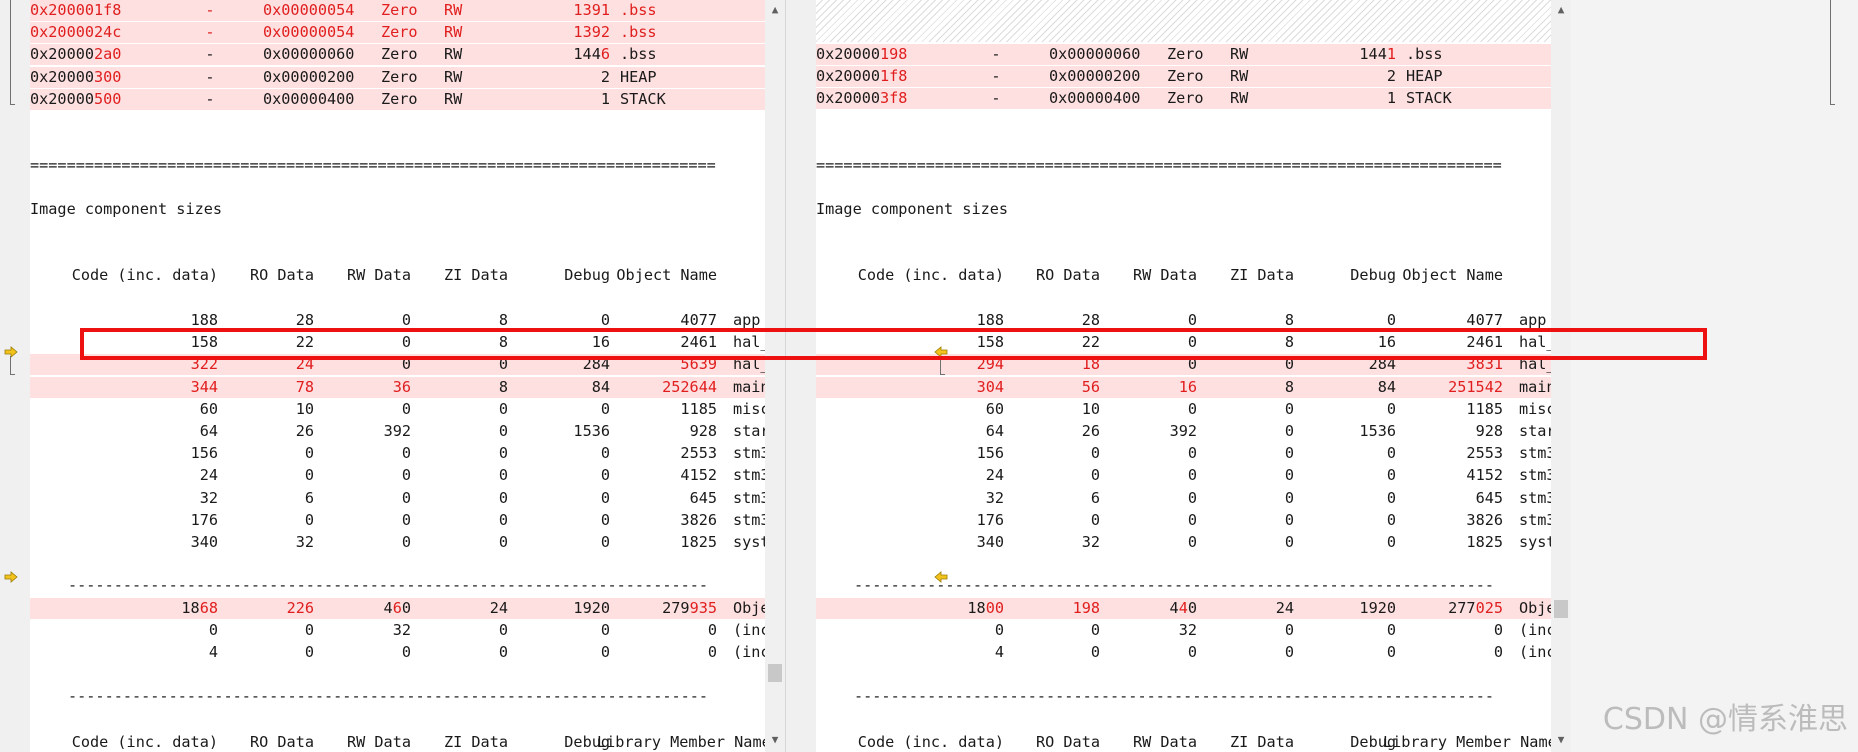 The height and width of the screenshot is (752, 1858). What do you see at coordinates (749, 475) in the screenshot?
I see `cell-text: stm32f4xx_it.o` at bounding box center [749, 475].